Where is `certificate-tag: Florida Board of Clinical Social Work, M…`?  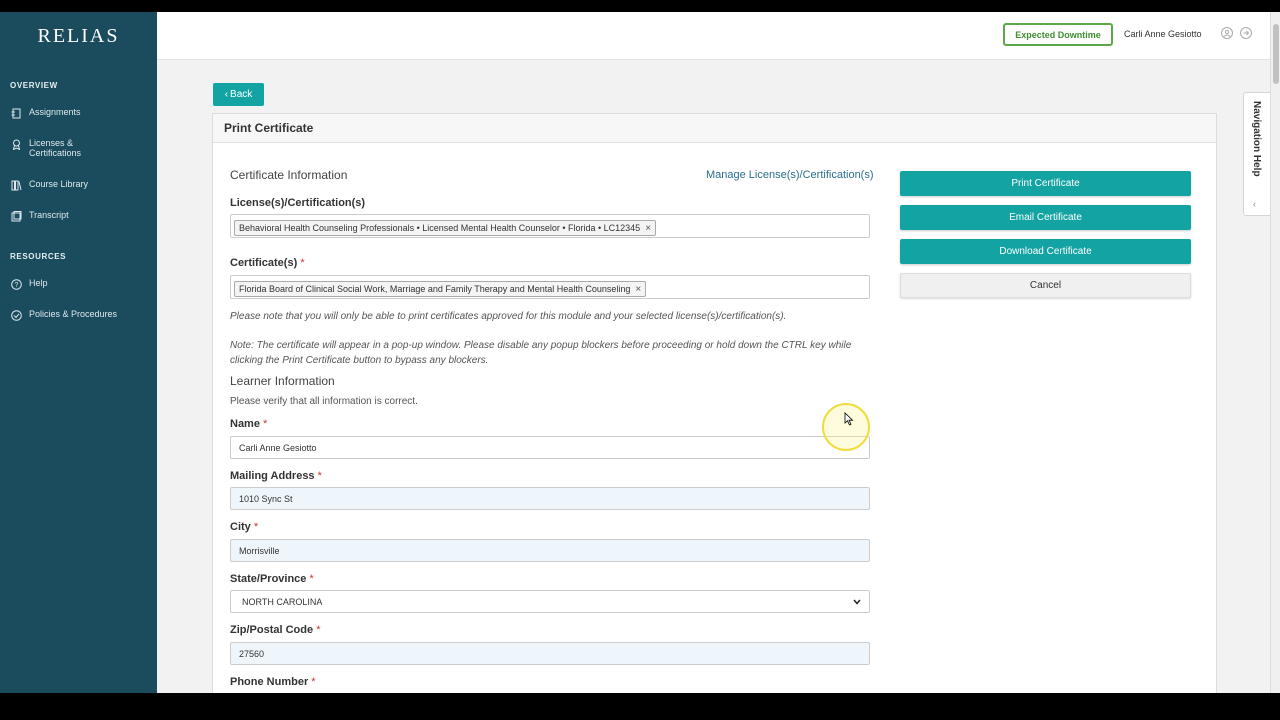
certificate-tag: Florida Board of Clinical Social Work, M… is located at coordinates (440, 289).